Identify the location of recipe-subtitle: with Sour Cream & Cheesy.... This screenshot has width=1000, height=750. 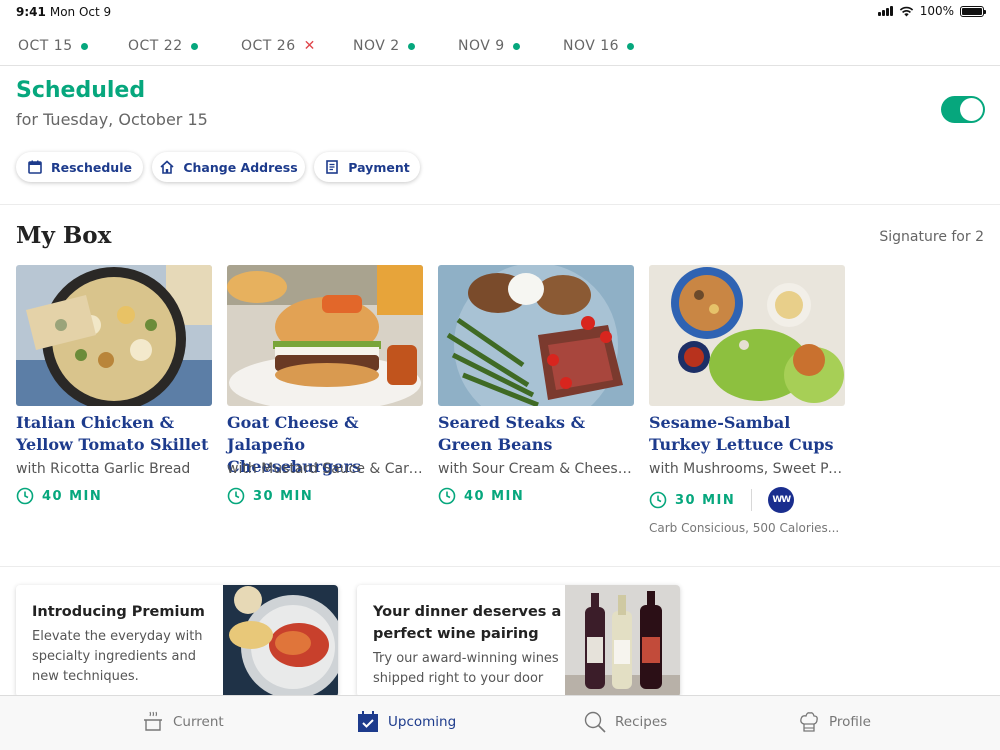
(536, 469).